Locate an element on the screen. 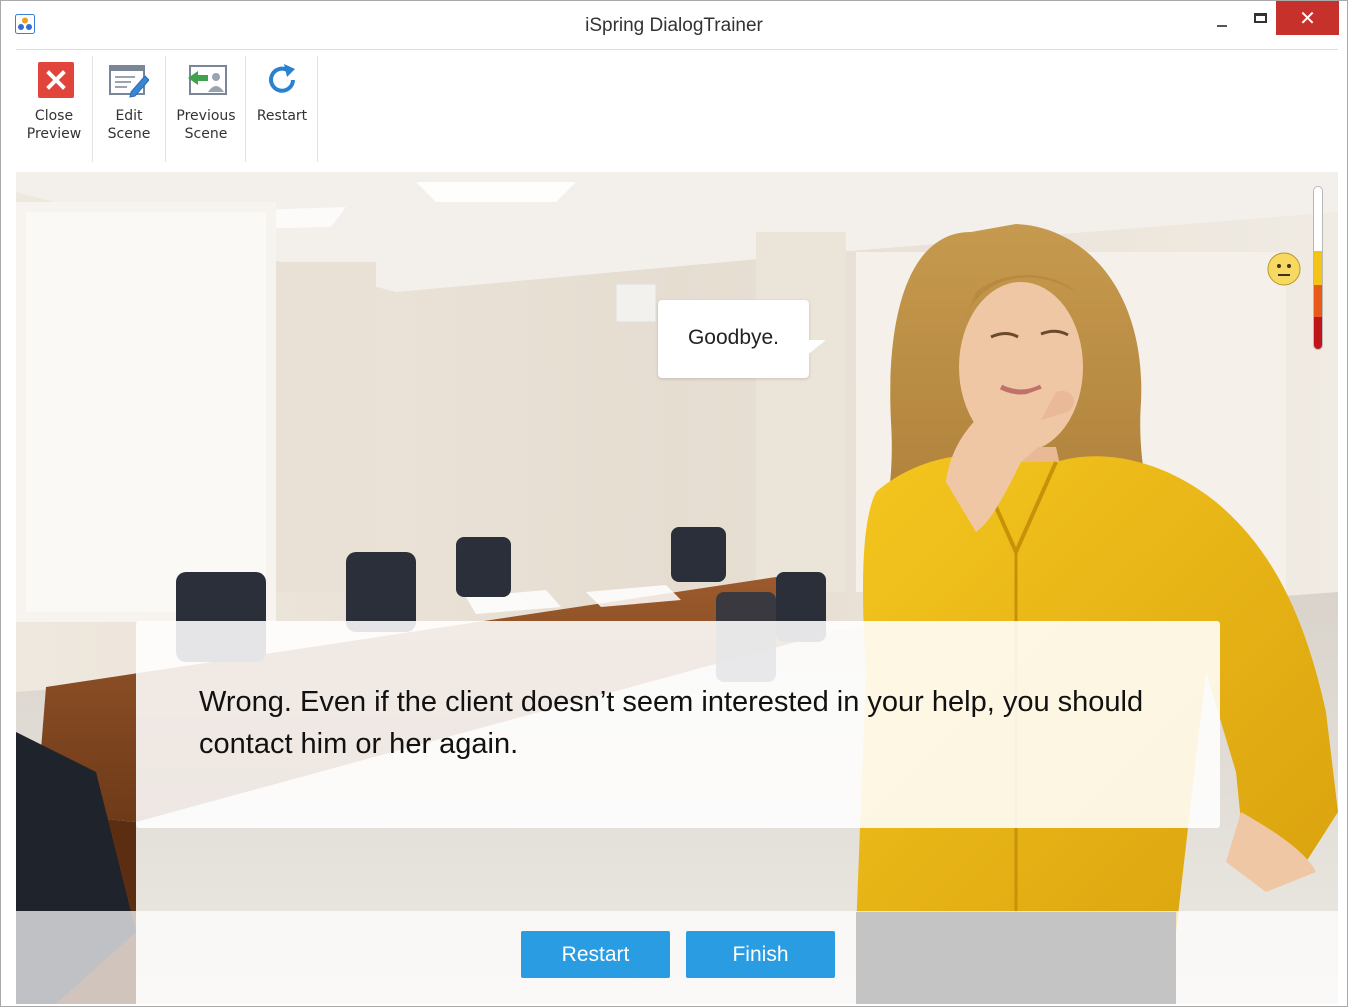 The image size is (1348, 1007). previous-scene-icon is located at coordinates (207, 80).